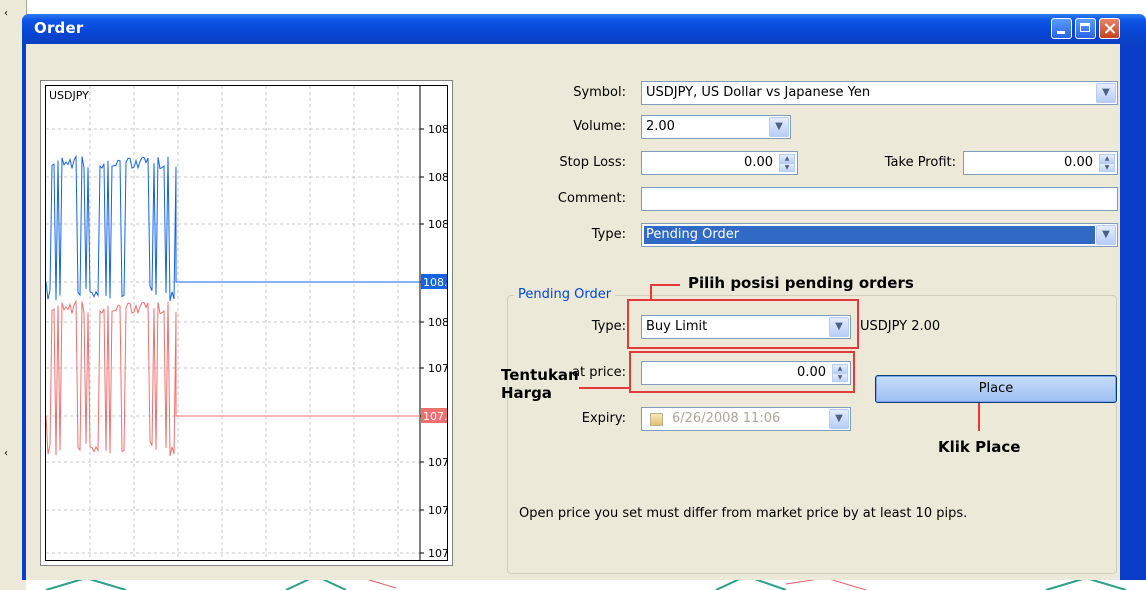  Describe the element at coordinates (719, 163) in the screenshot. I see `stoploss-field: 0.00 ▲ ▼` at that location.